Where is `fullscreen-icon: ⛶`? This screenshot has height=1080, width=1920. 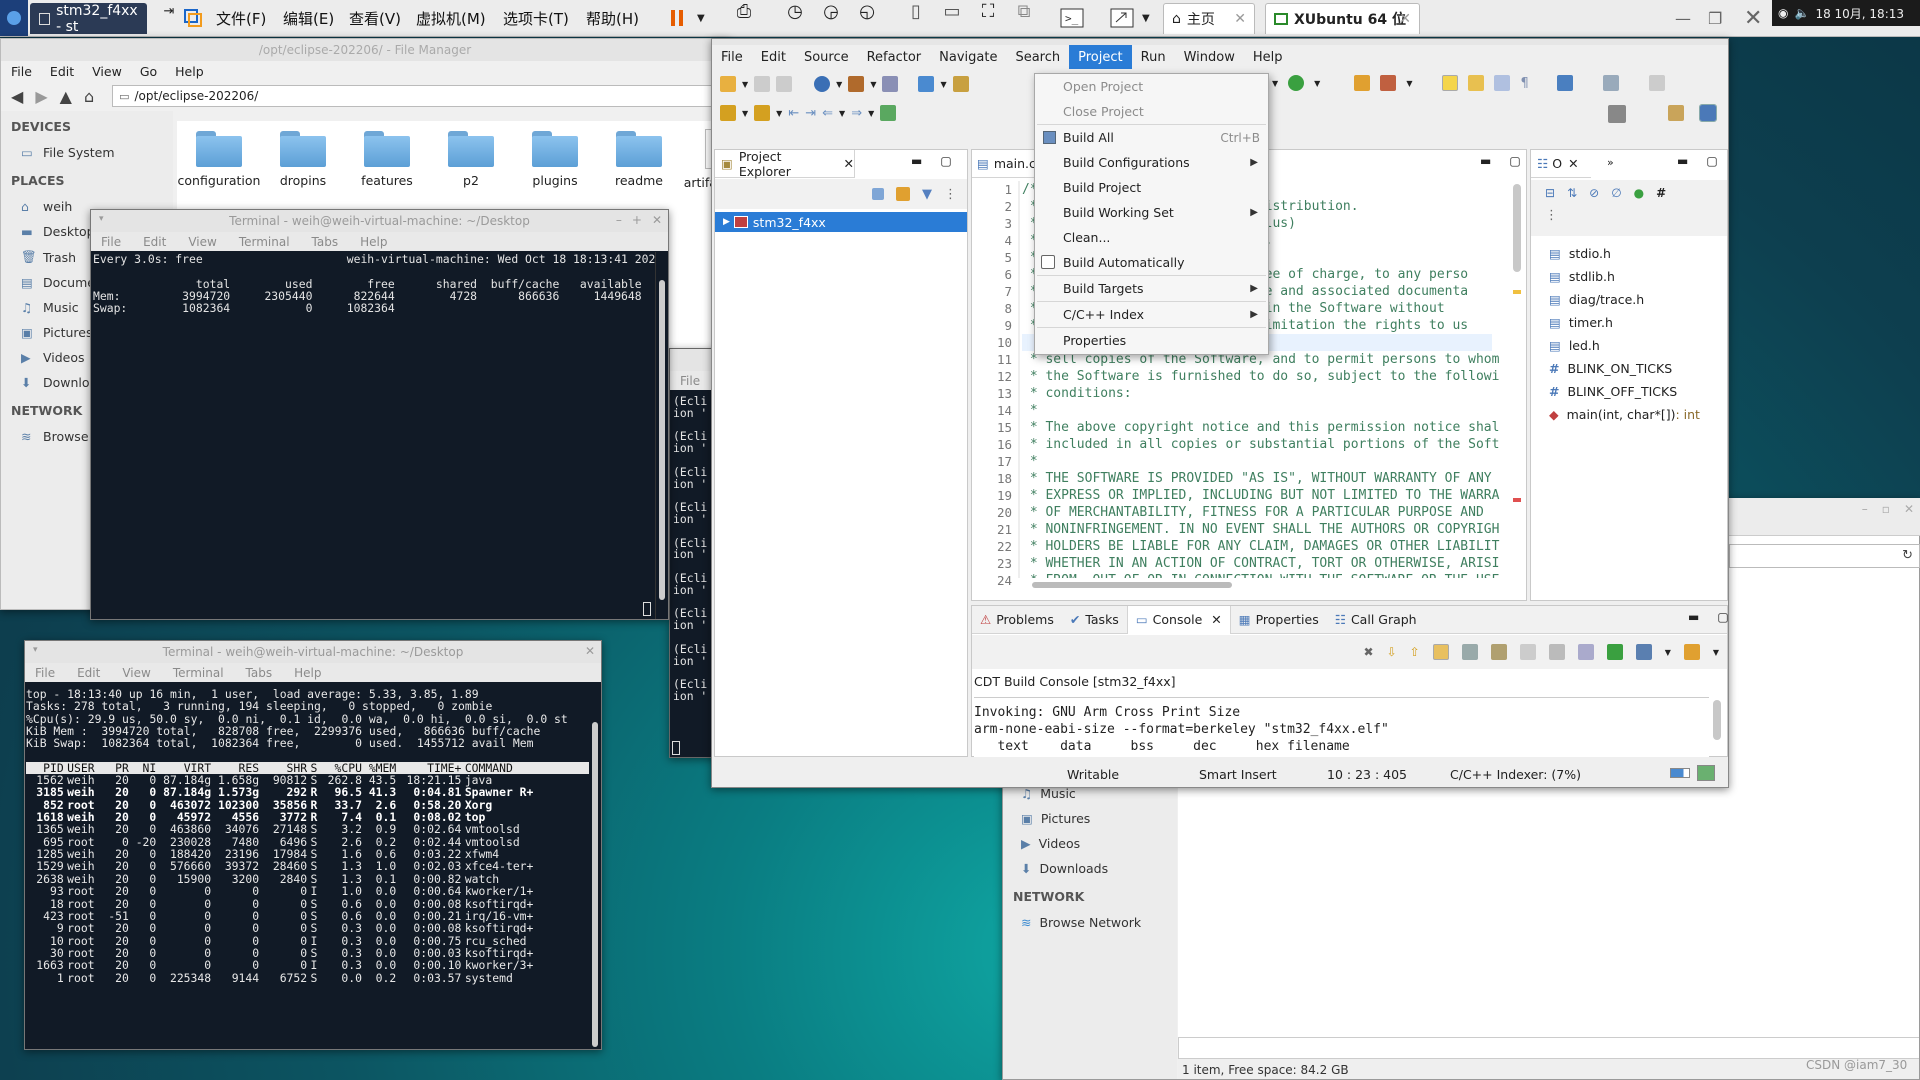
fullscreen-icon: ⛶ is located at coordinates (988, 11).